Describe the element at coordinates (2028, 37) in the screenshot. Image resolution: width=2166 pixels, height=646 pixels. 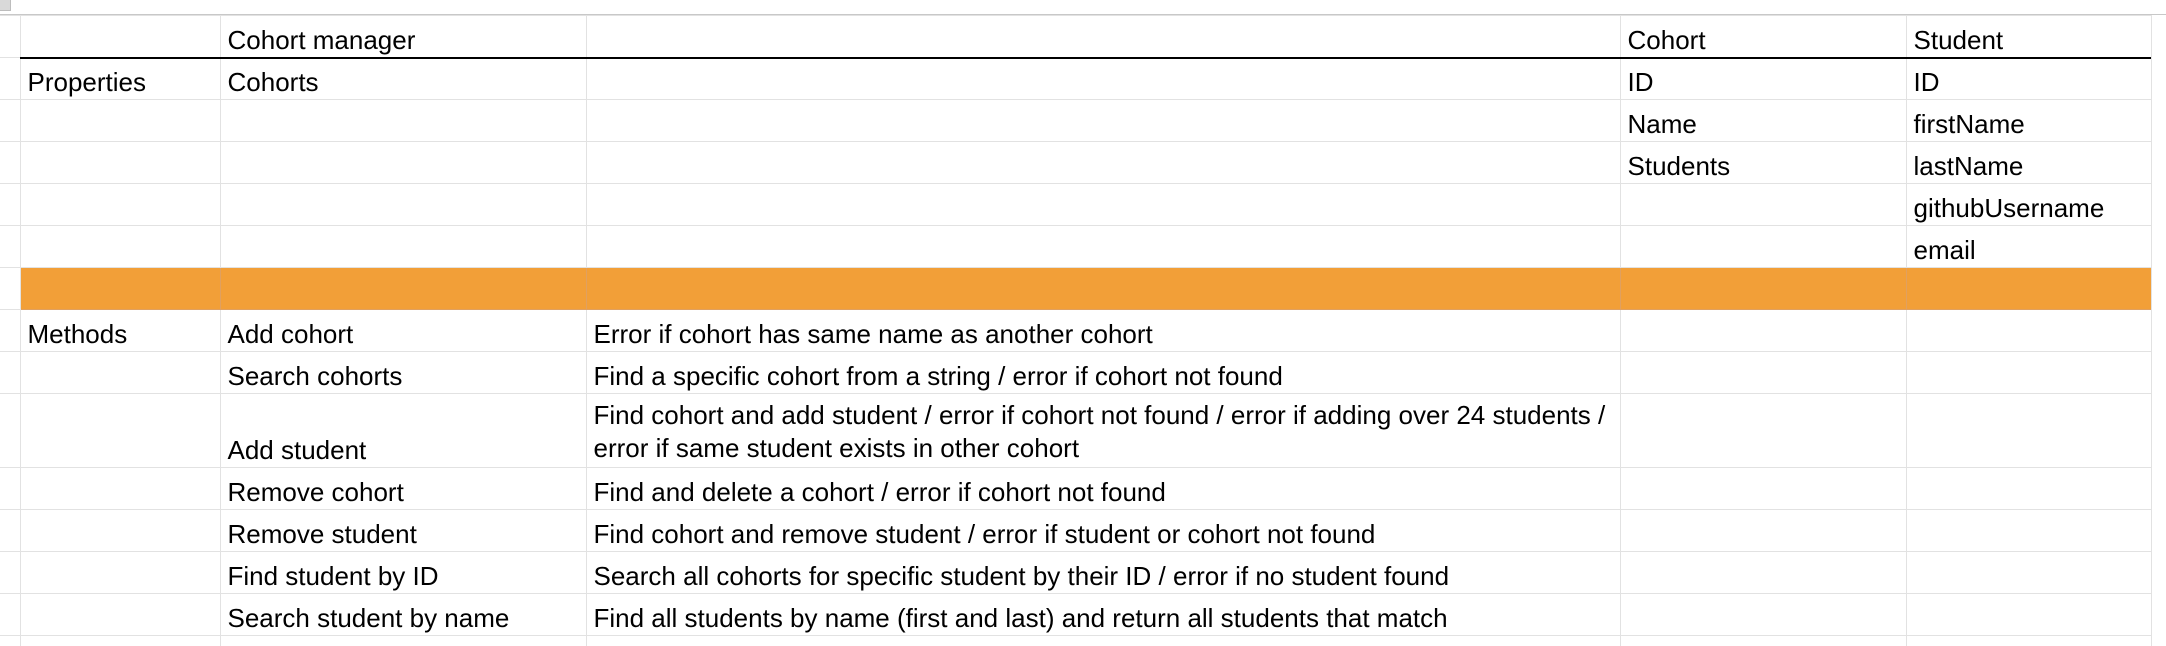
I see `cell: Student` at that location.